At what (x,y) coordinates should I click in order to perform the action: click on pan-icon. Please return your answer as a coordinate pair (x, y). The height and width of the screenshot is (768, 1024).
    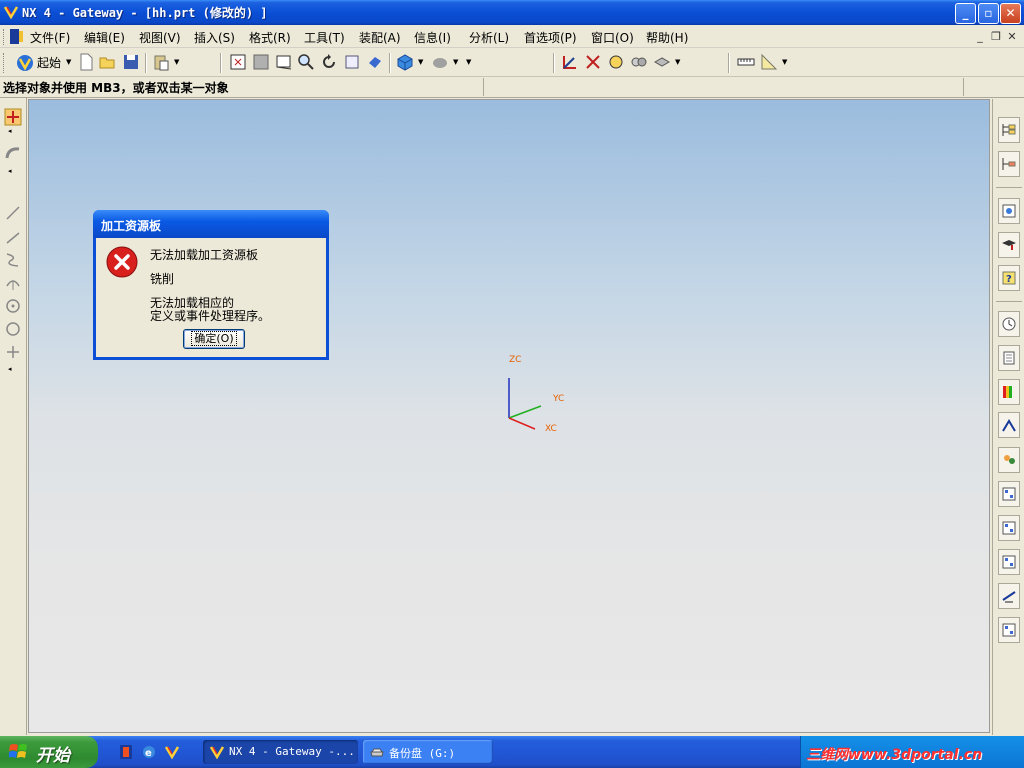
    Looking at the image, I should click on (352, 62).